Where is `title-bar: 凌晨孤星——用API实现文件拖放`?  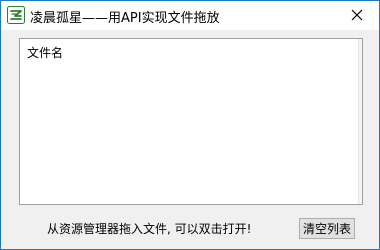
title-bar: 凌晨孤星——用API实现文件拖放 is located at coordinates (190, 15).